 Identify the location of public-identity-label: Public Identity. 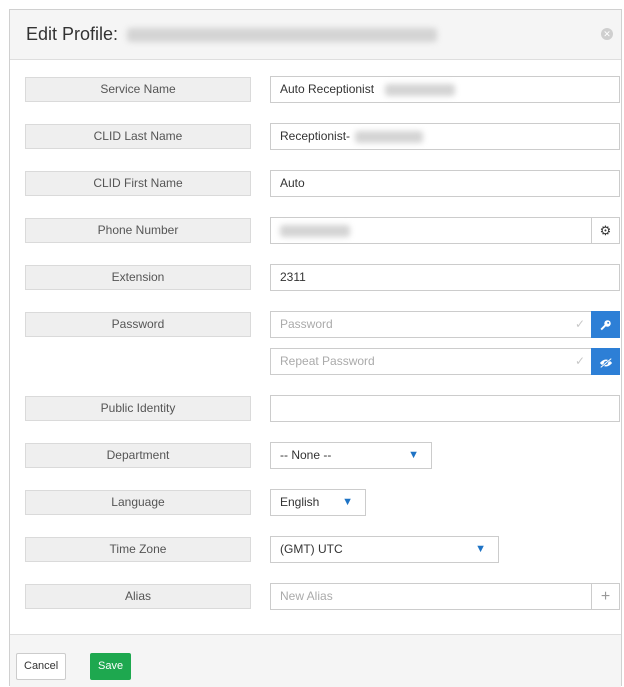
(138, 408).